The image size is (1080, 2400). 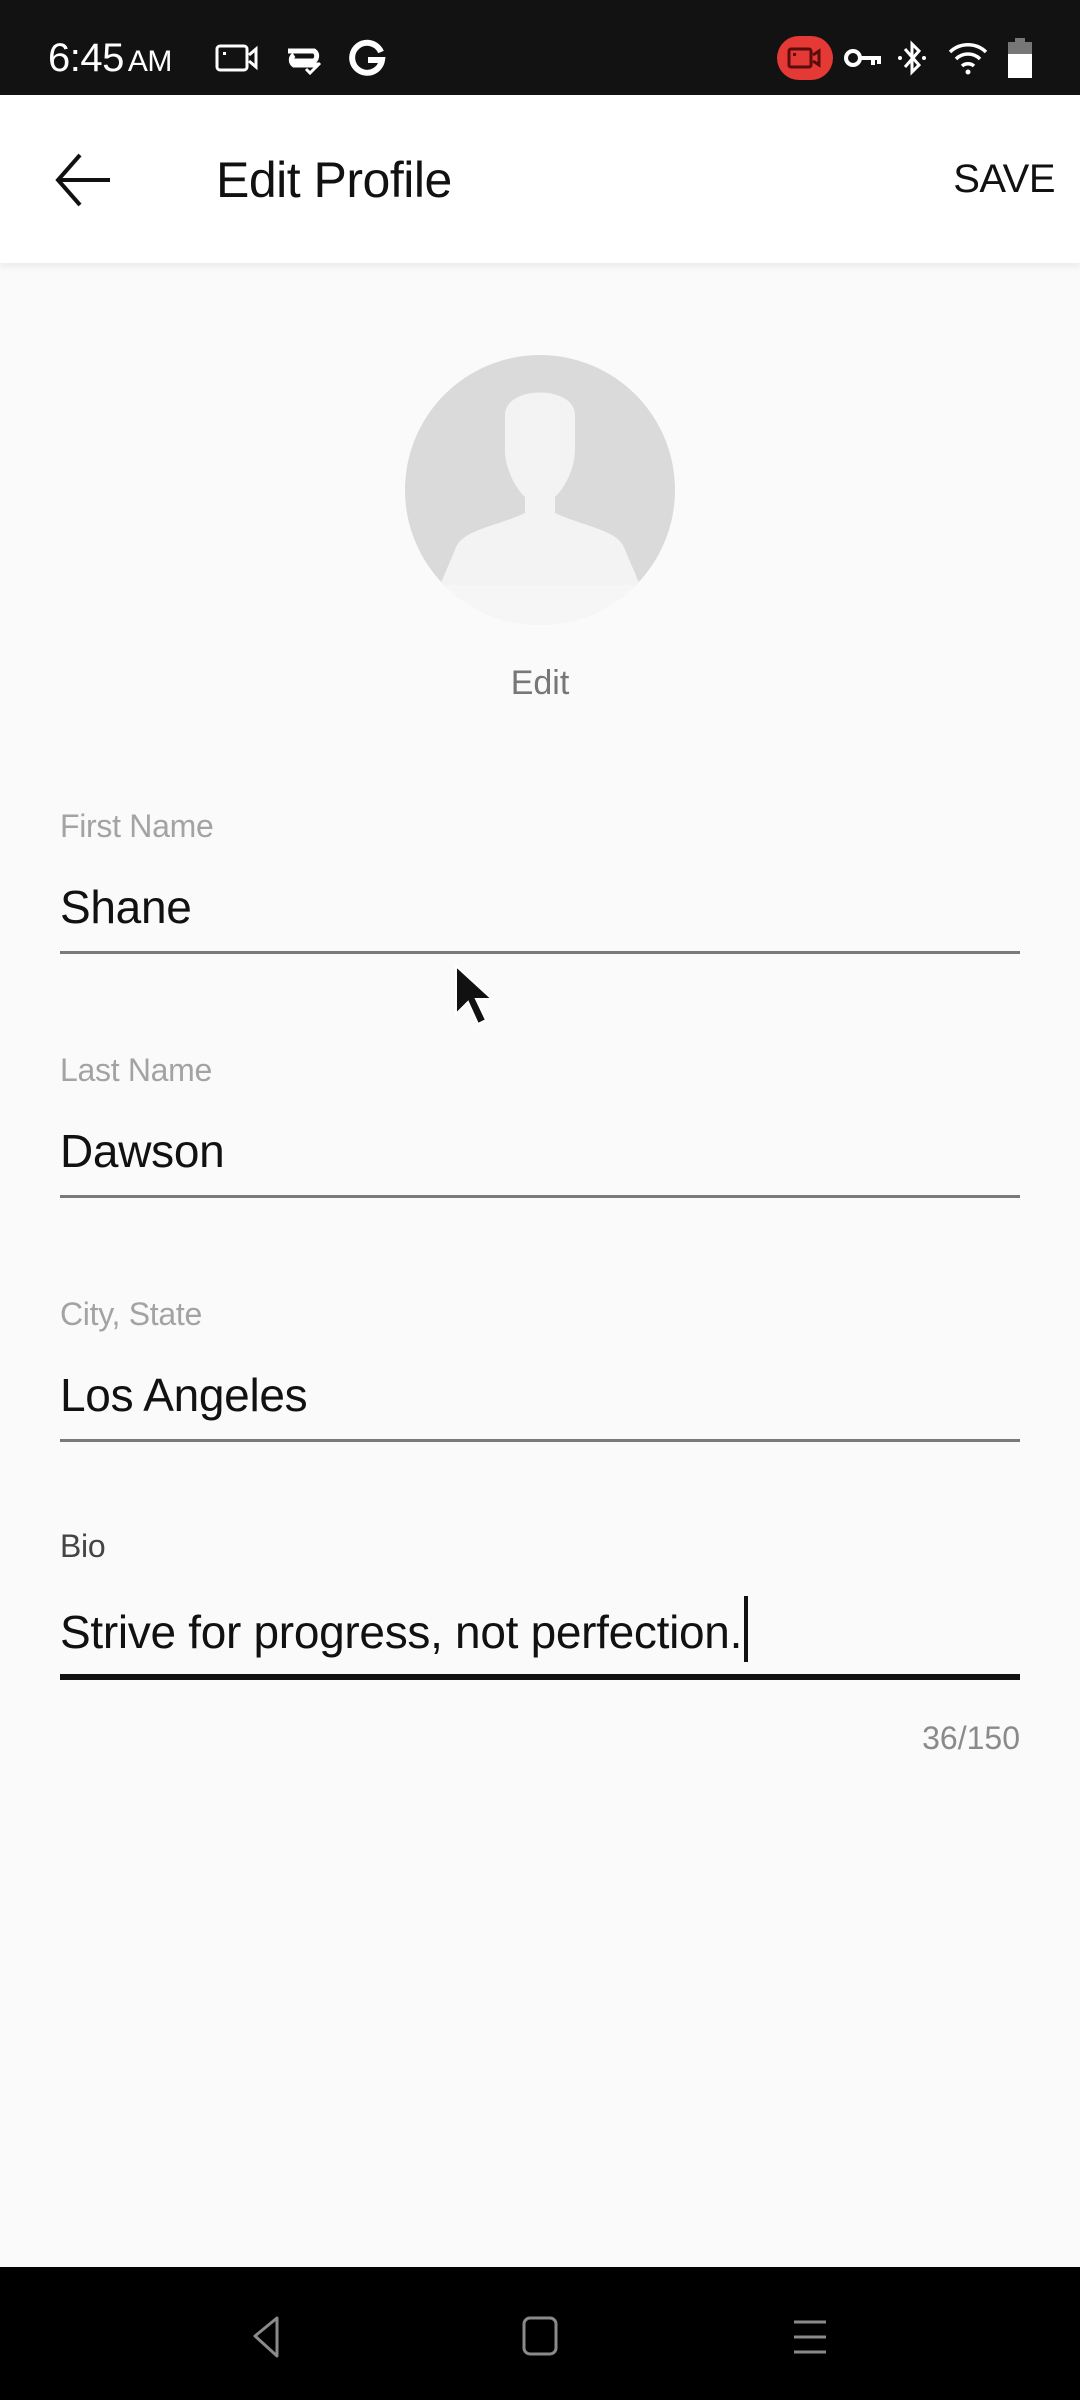 What do you see at coordinates (540, 47) in the screenshot?
I see `status-bar: 6:45 AM` at bounding box center [540, 47].